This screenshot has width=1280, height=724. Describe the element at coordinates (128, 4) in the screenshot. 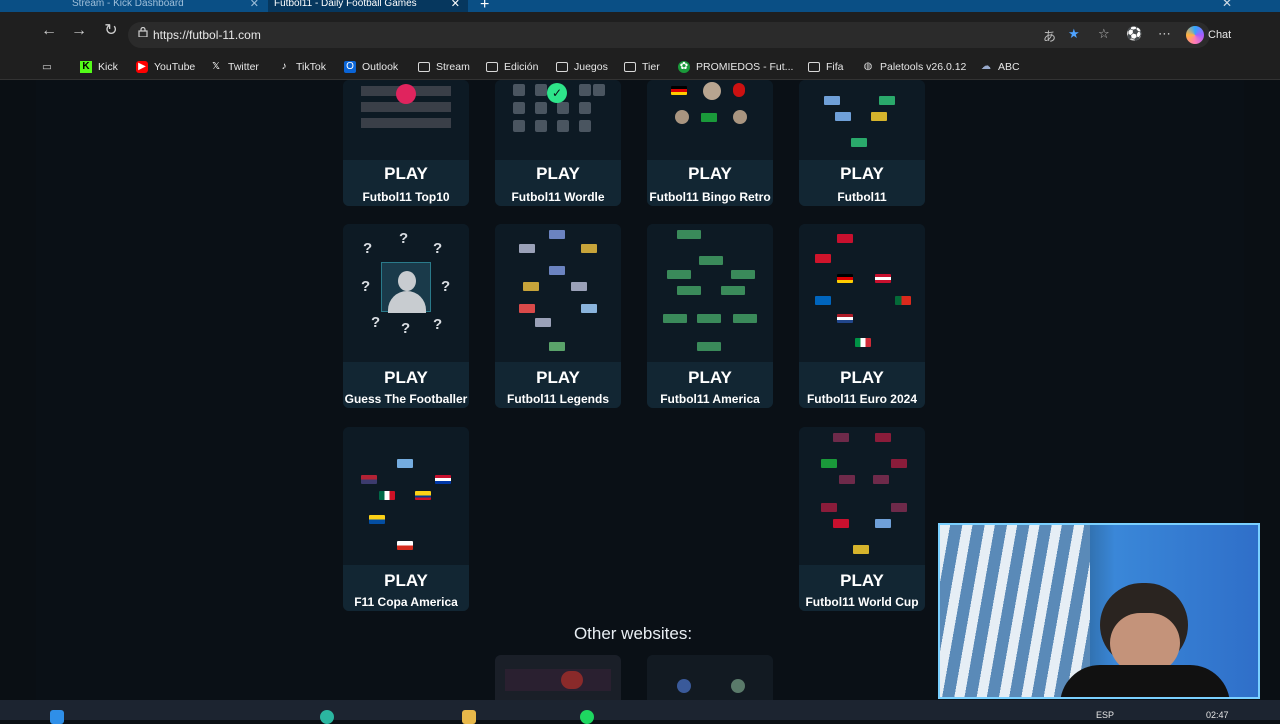

I see `tab-label: Stream - Kick Dashboard` at that location.